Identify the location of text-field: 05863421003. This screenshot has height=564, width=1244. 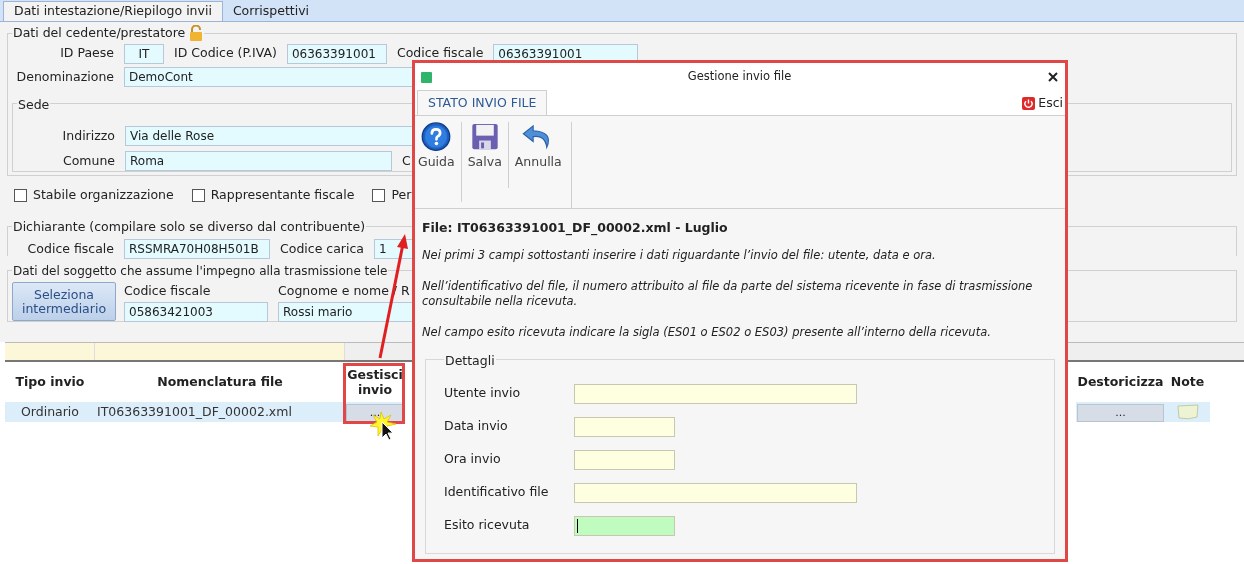
(196, 311).